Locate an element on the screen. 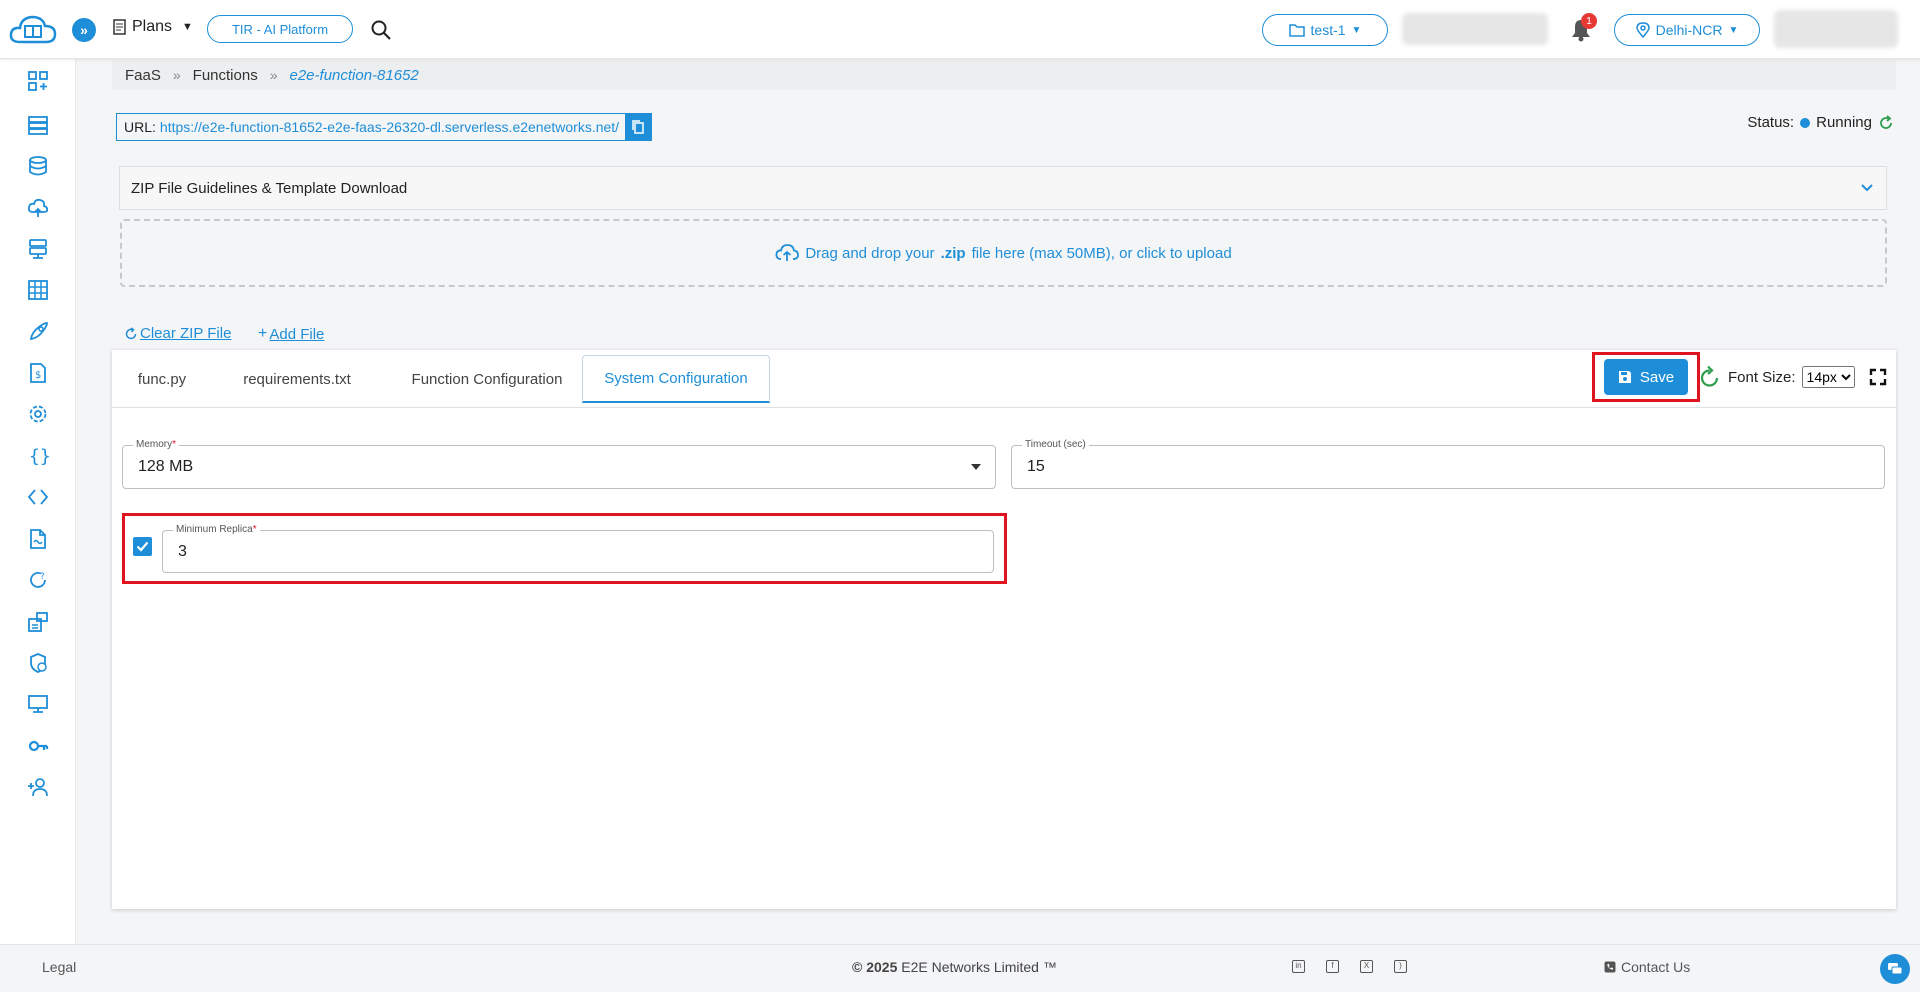 The height and width of the screenshot is (992, 1920). rocket-icon is located at coordinates (38, 332).